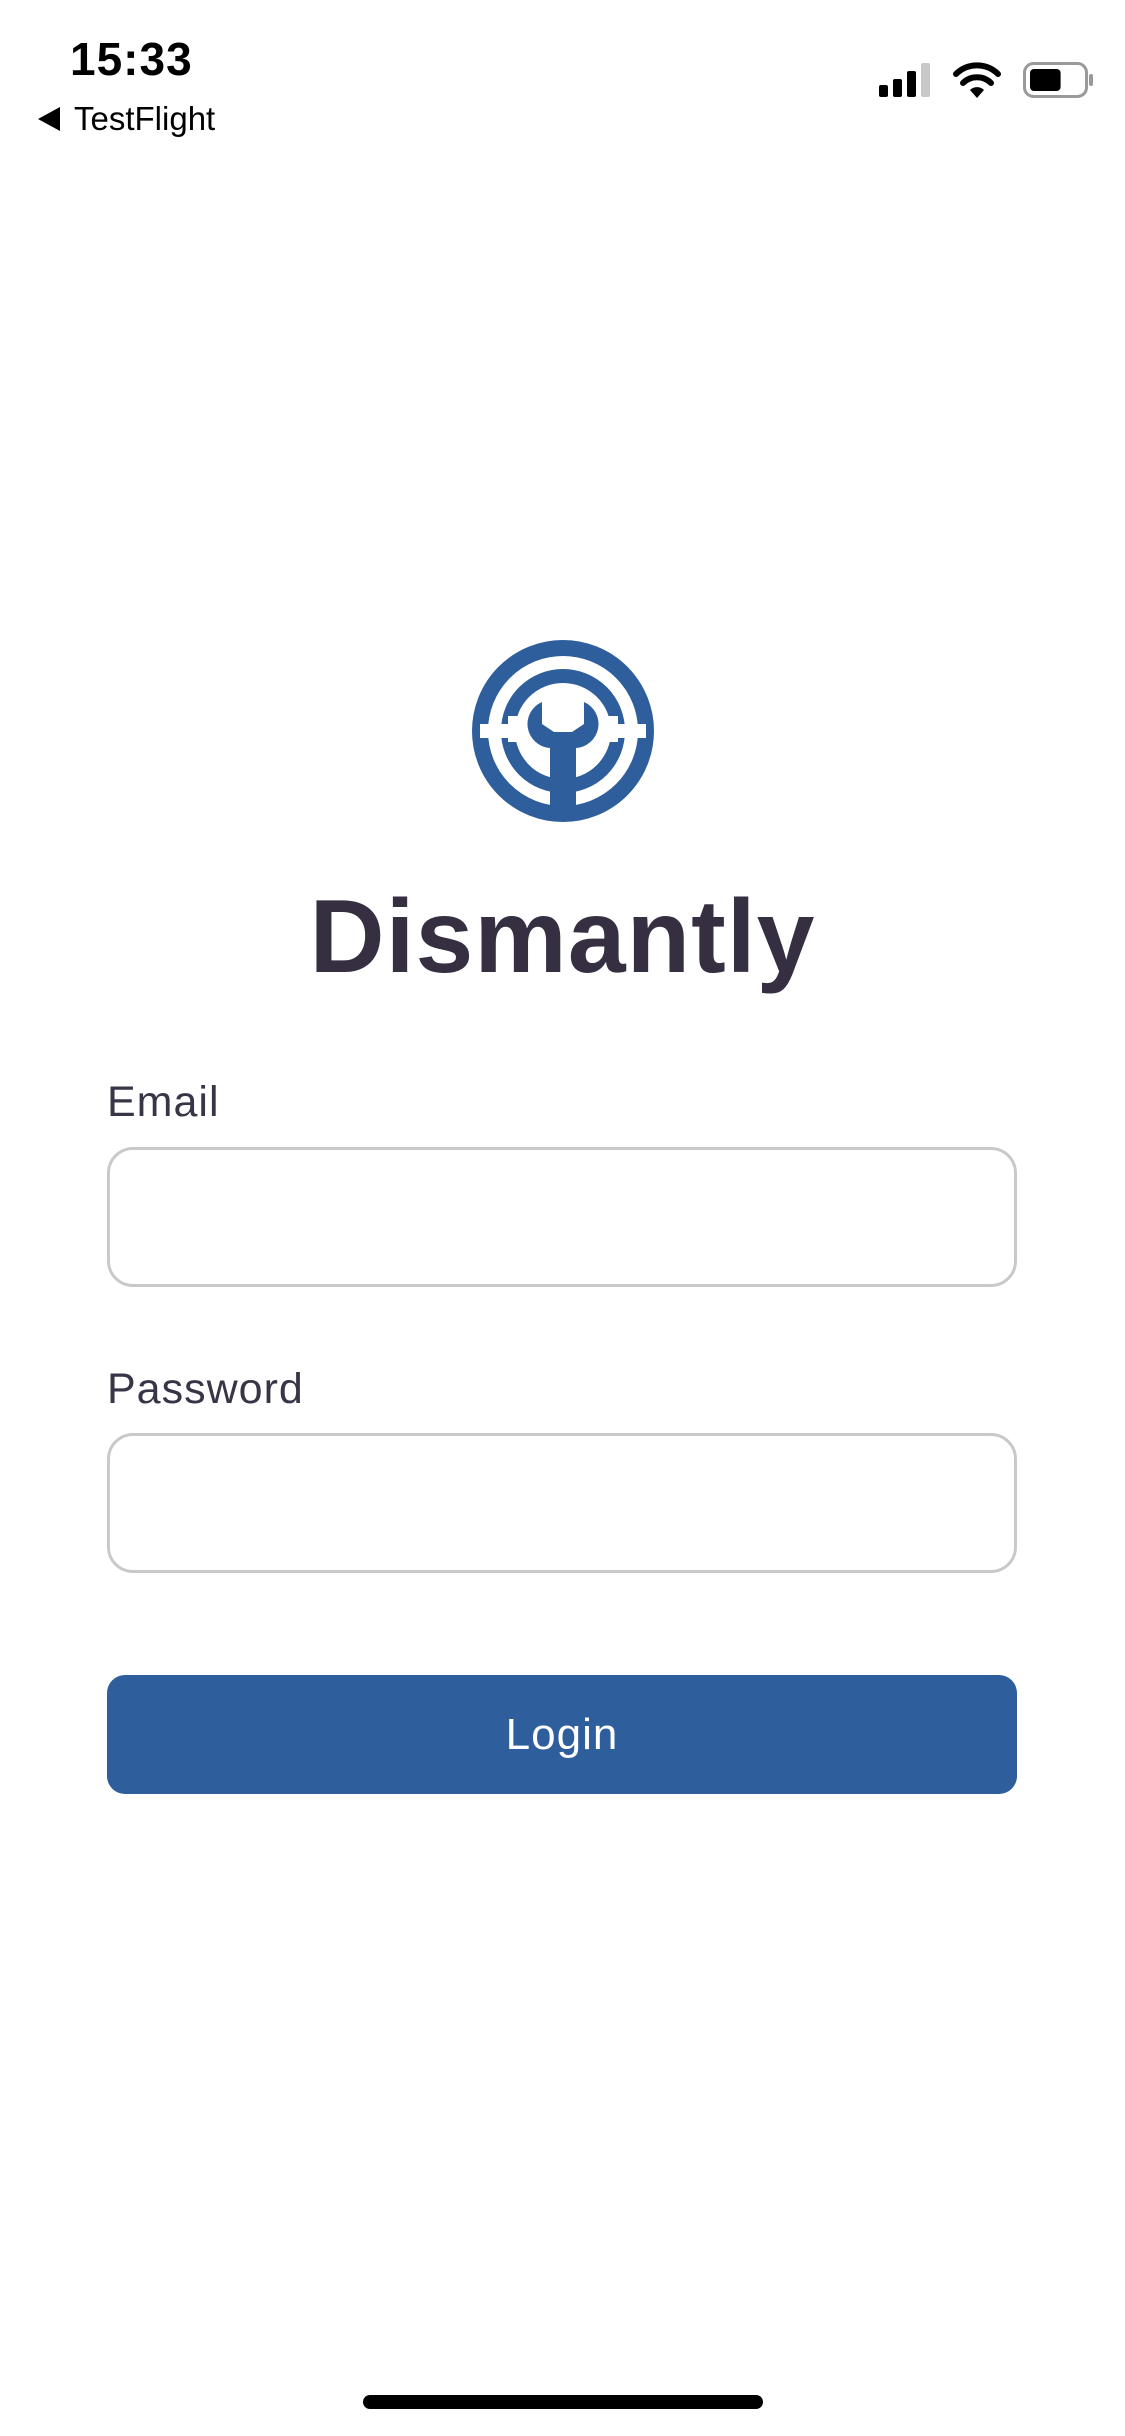  What do you see at coordinates (562, 1734) in the screenshot?
I see `login-button: Login` at bounding box center [562, 1734].